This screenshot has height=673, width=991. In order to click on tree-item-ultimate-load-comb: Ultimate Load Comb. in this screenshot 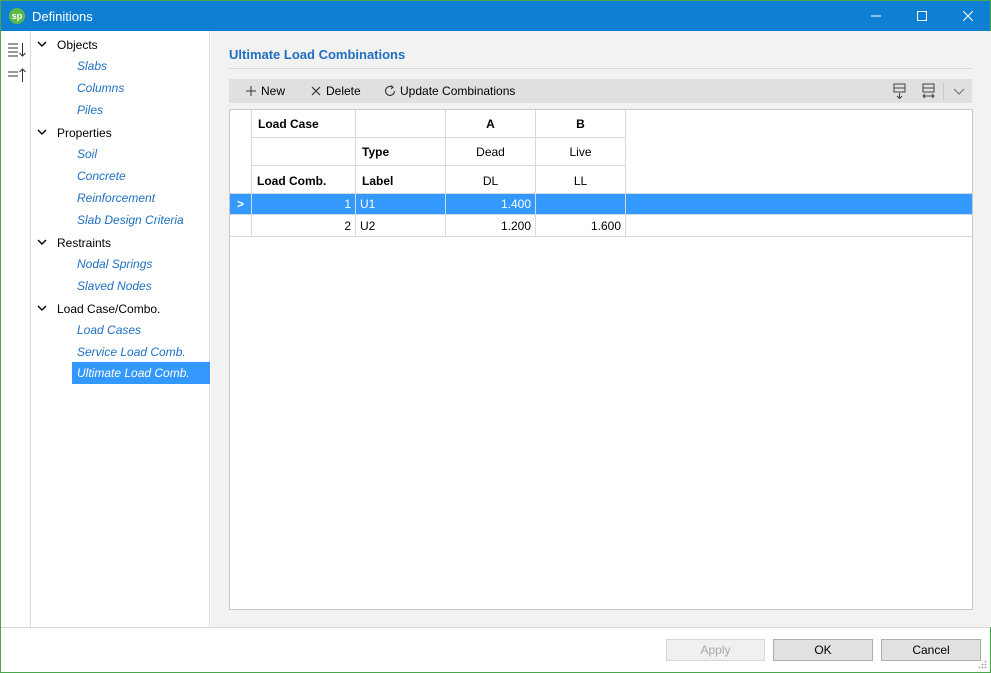, I will do `click(141, 373)`.